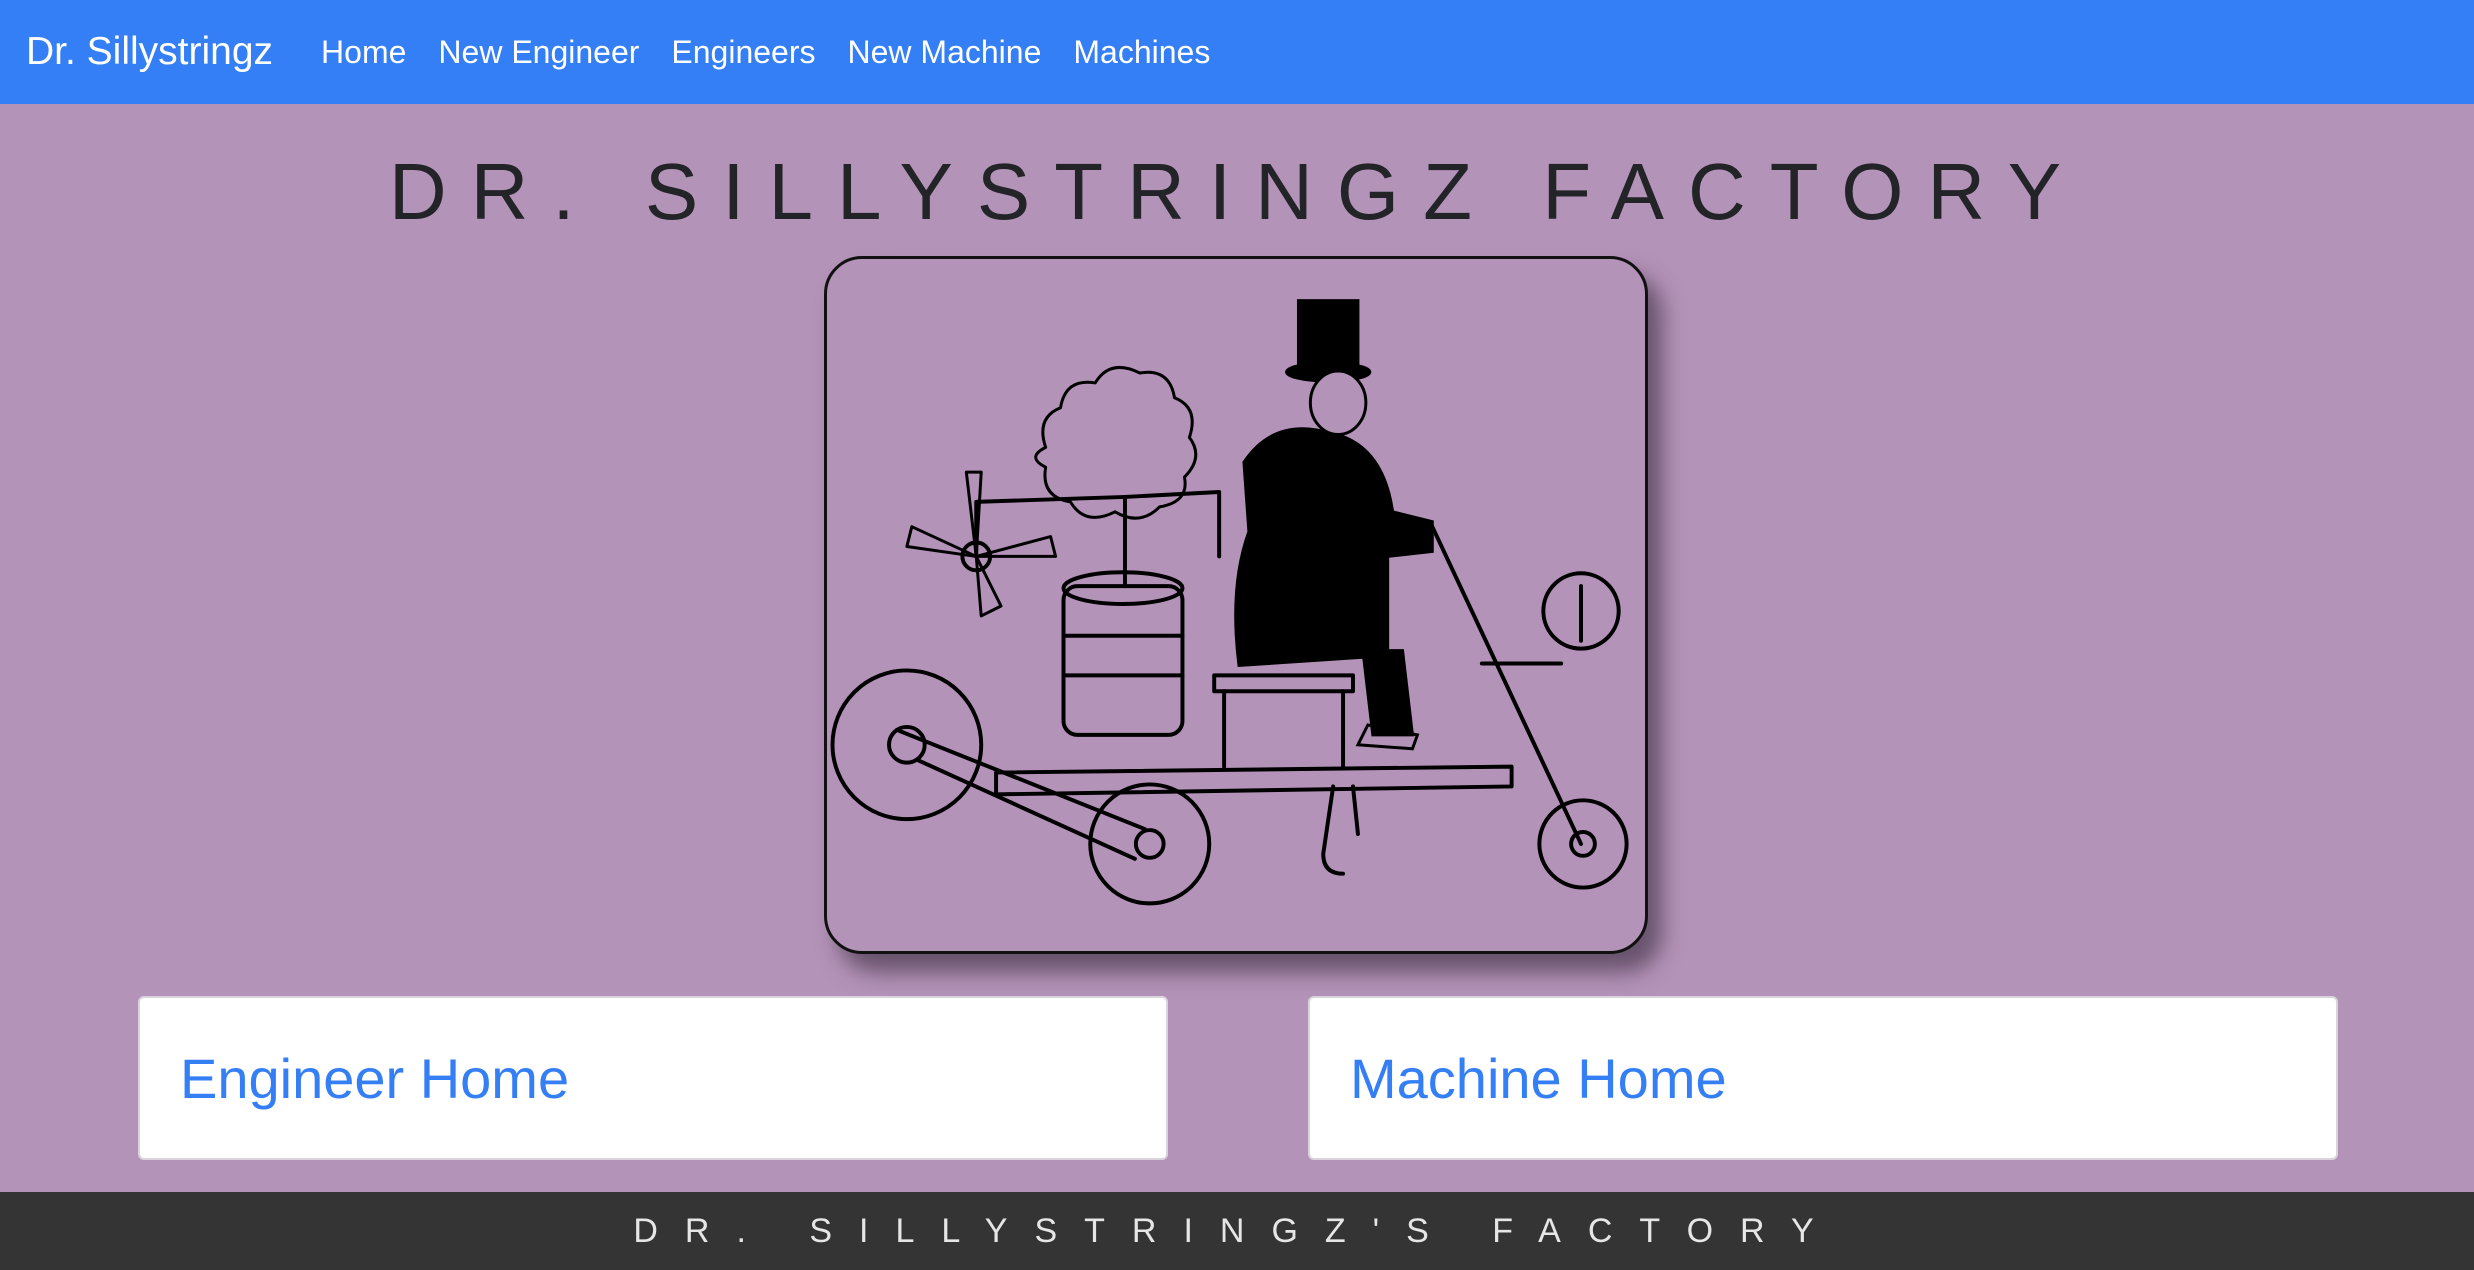 Image resolution: width=2474 pixels, height=1270 pixels. What do you see at coordinates (1237, 191) in the screenshot?
I see `page-title: DR. SILLYSTRINGZ FACTORY` at bounding box center [1237, 191].